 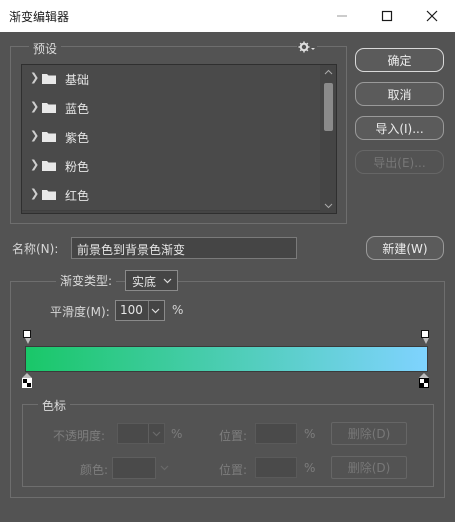 I want to click on cancel-button: 取消, so click(x=399, y=94).